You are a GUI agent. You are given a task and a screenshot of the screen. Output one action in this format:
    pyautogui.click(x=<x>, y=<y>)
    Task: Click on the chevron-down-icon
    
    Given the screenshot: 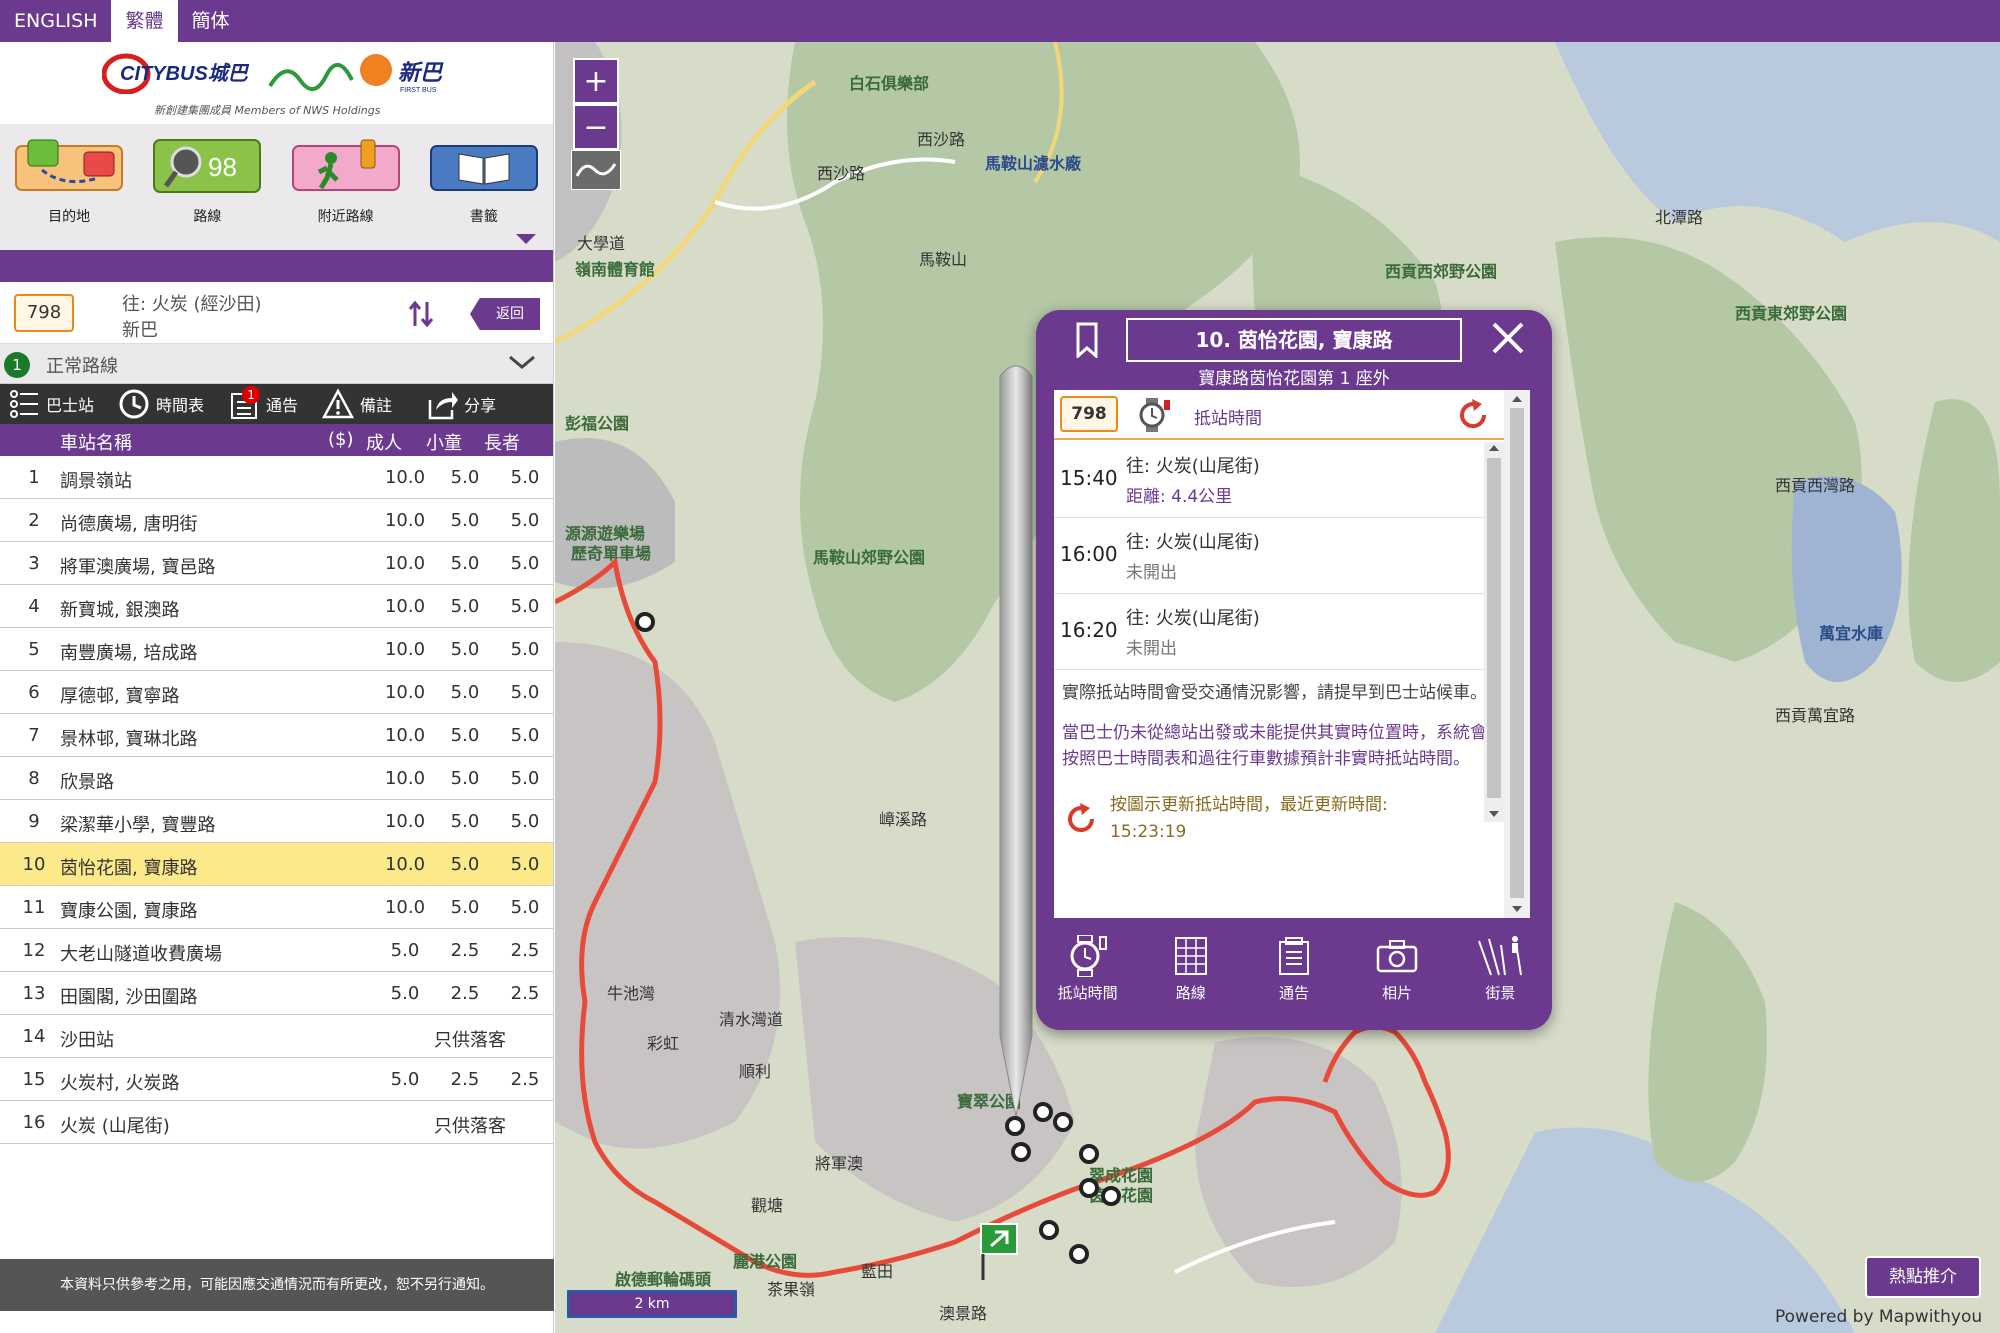 What is the action you would take?
    pyautogui.click(x=522, y=362)
    